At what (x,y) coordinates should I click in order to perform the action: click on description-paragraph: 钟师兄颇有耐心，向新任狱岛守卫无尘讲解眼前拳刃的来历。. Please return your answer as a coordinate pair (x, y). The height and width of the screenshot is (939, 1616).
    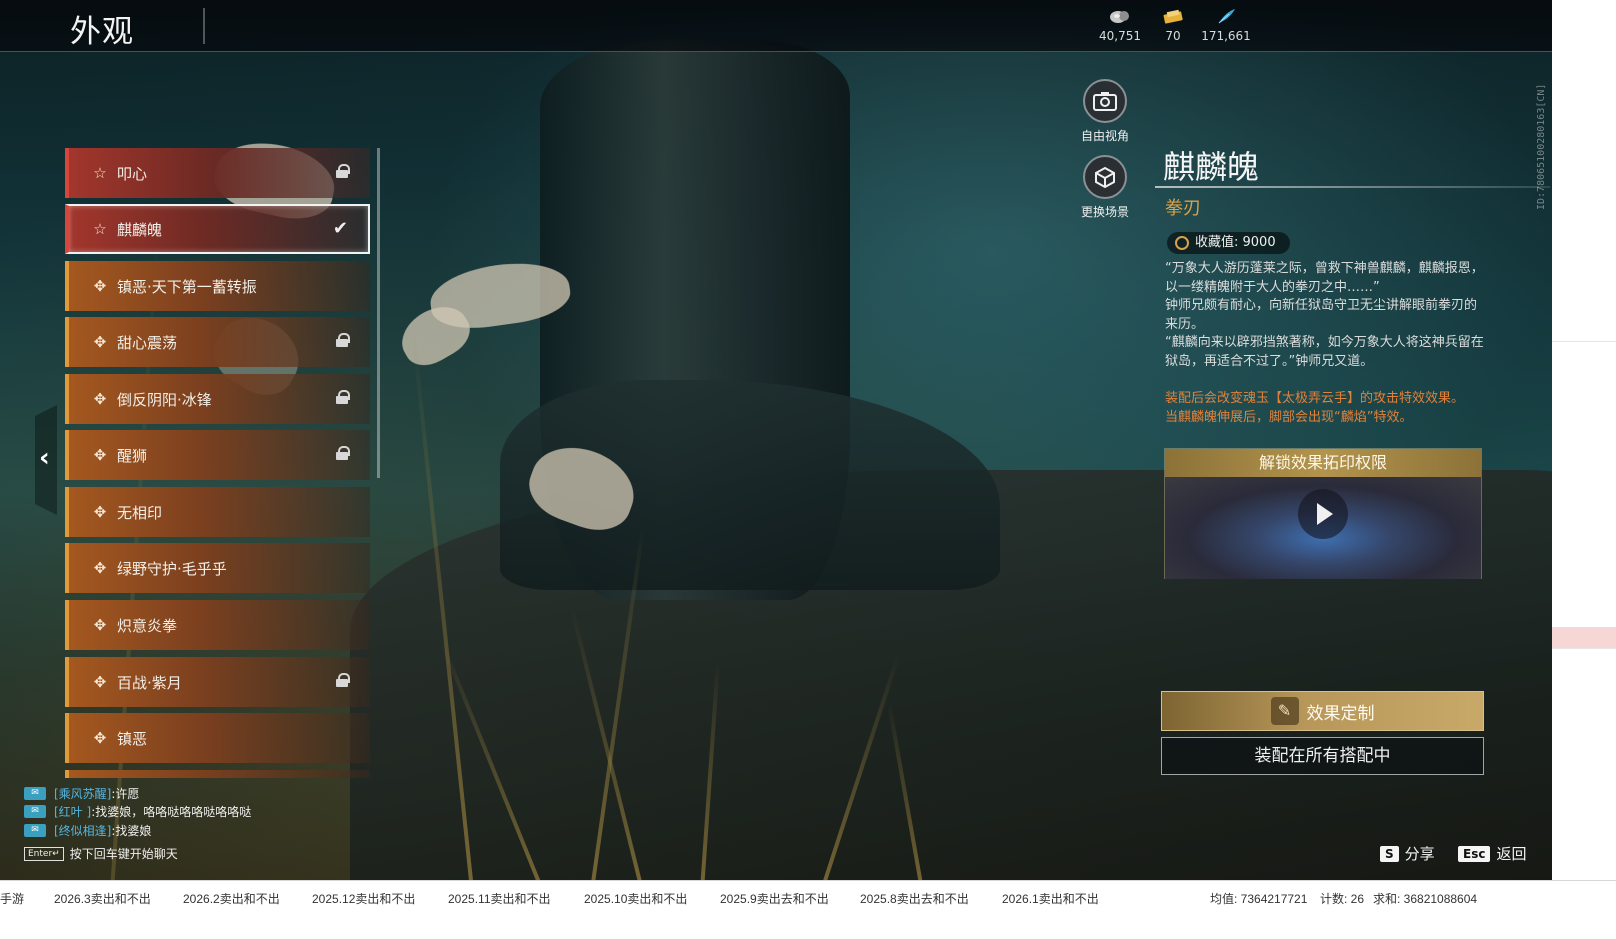
    Looking at the image, I should click on (1321, 315).